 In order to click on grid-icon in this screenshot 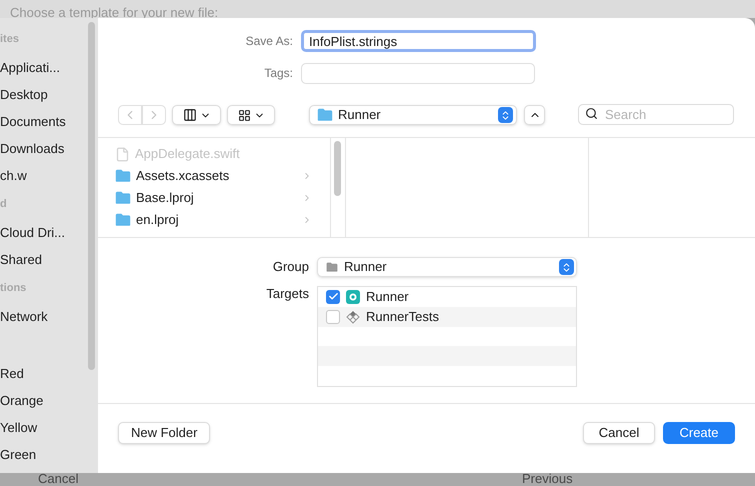, I will do `click(244, 115)`.